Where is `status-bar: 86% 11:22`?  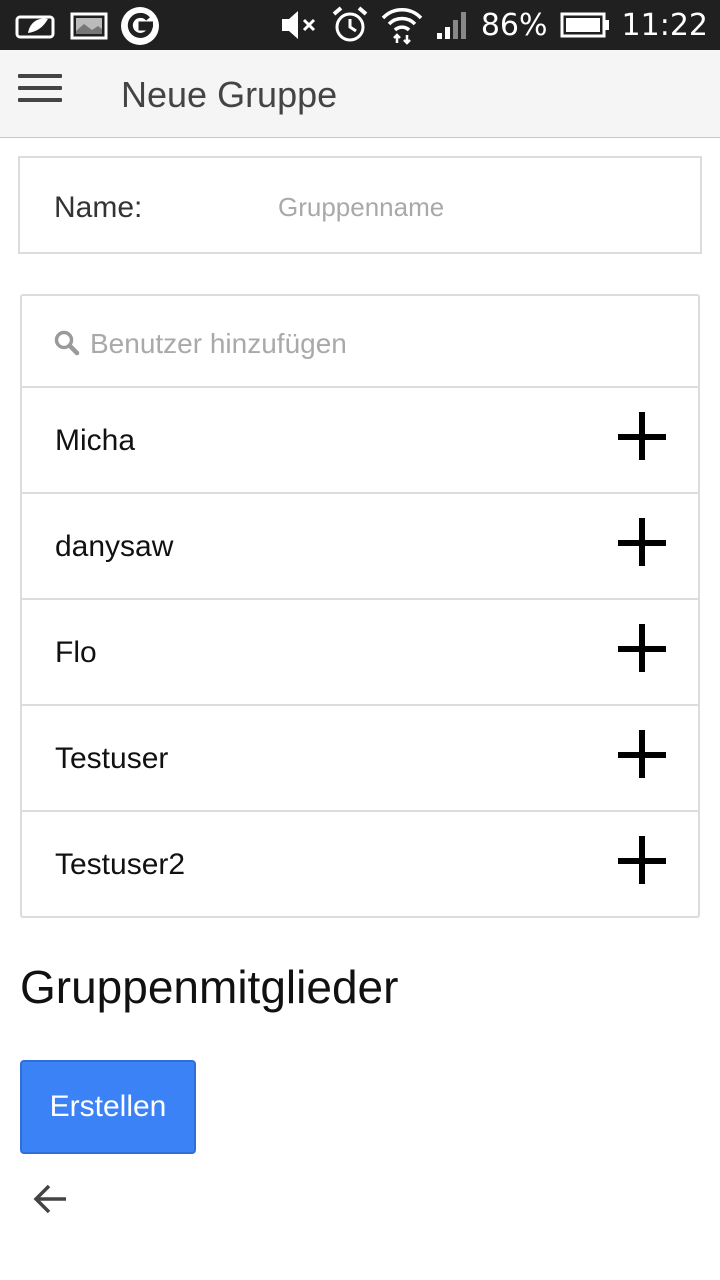 status-bar: 86% 11:22 is located at coordinates (360, 25).